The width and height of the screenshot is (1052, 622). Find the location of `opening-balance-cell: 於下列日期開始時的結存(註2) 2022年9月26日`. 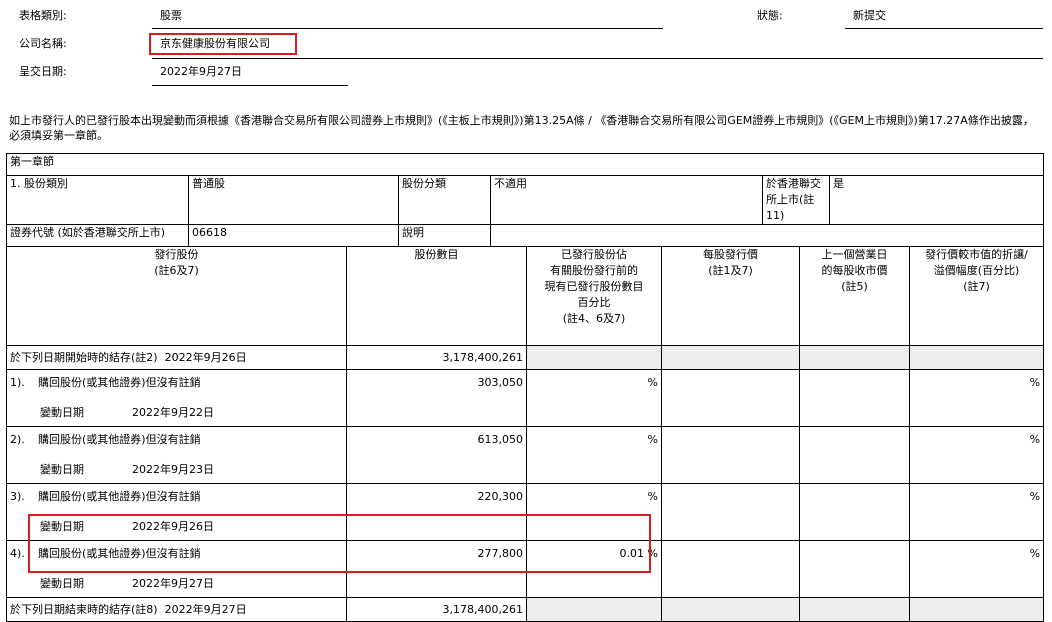

opening-balance-cell: 於下列日期開始時的結存(註2) 2022年9月26日 is located at coordinates (176, 357).